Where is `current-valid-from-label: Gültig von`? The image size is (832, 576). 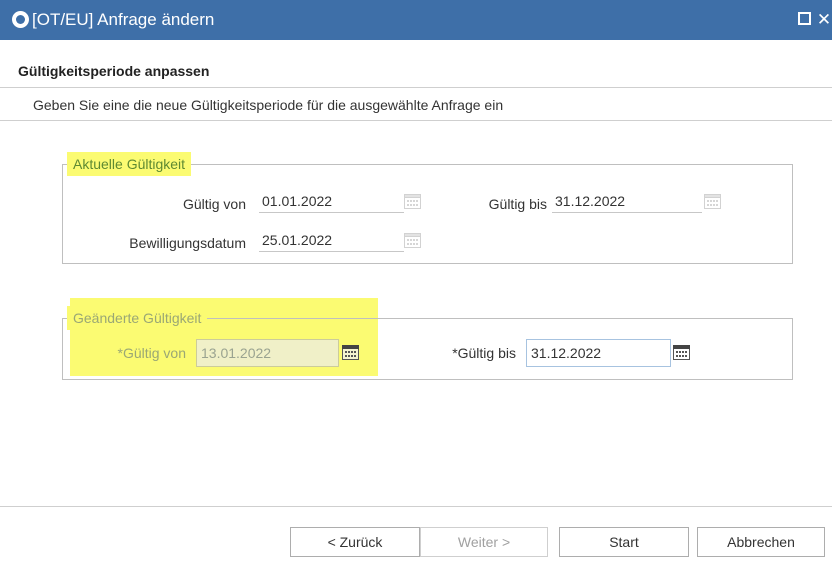
current-valid-from-label: Gültig von is located at coordinates (214, 204).